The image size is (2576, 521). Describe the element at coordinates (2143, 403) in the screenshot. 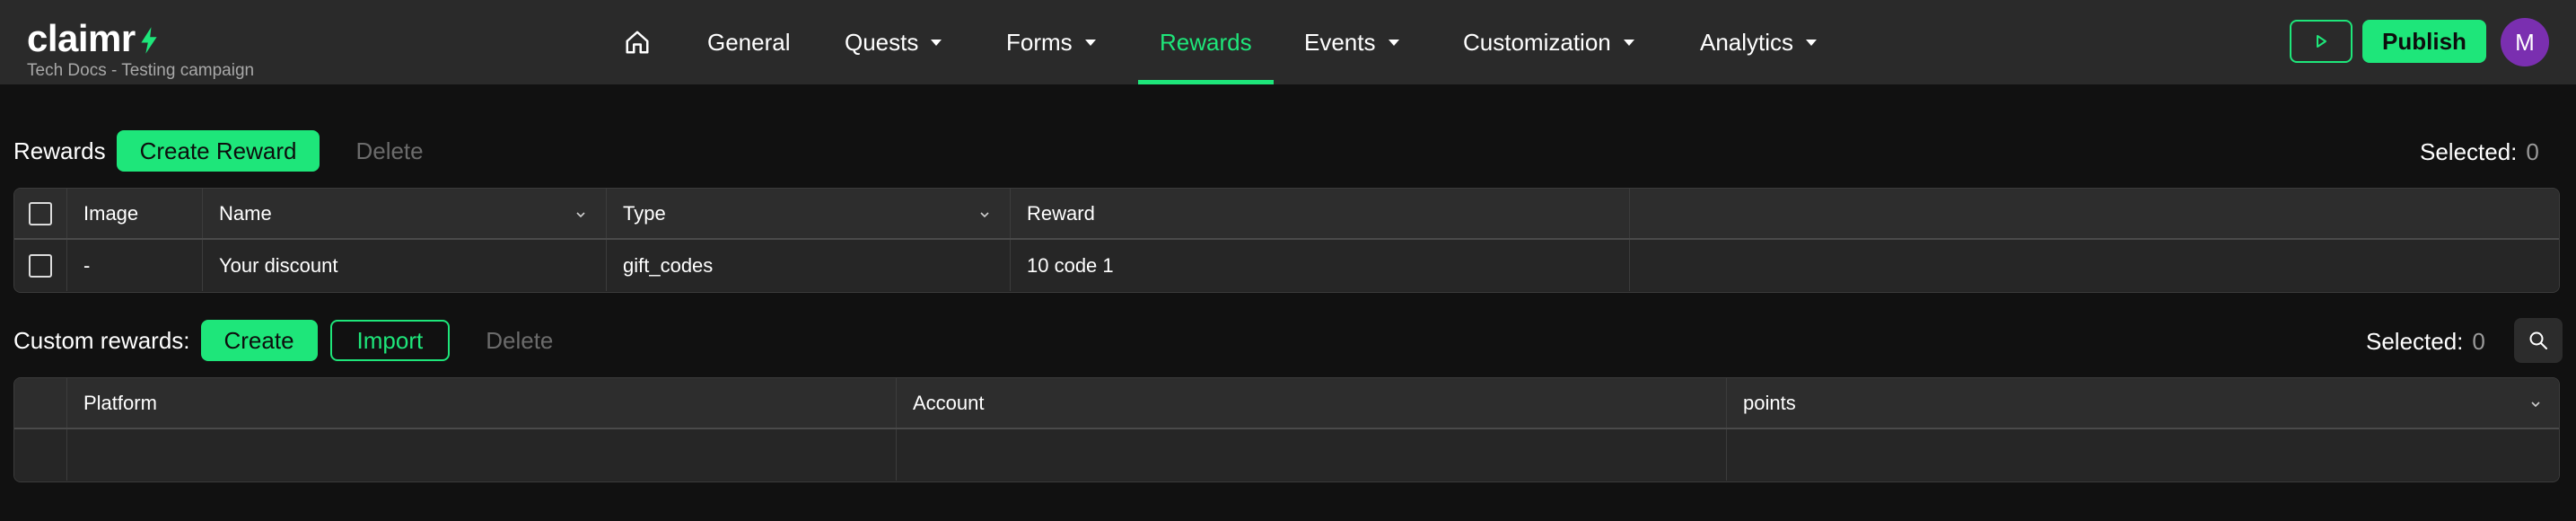

I see `column-header-points: points` at that location.